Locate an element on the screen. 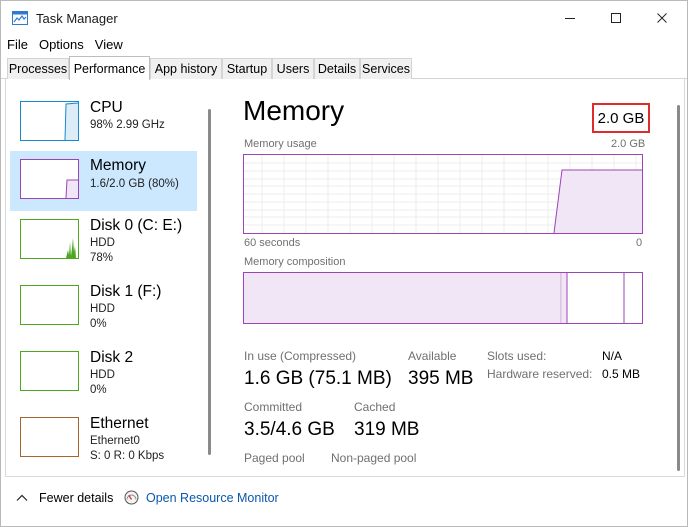  menu-view: View is located at coordinates (108, 45).